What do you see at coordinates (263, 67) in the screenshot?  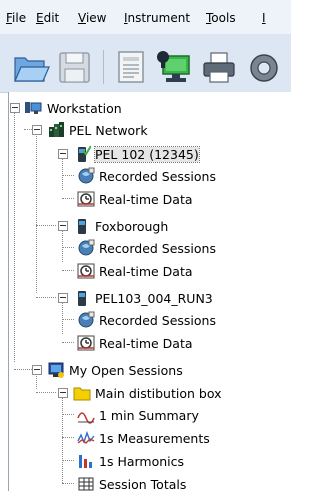 I see `settings-icon` at bounding box center [263, 67].